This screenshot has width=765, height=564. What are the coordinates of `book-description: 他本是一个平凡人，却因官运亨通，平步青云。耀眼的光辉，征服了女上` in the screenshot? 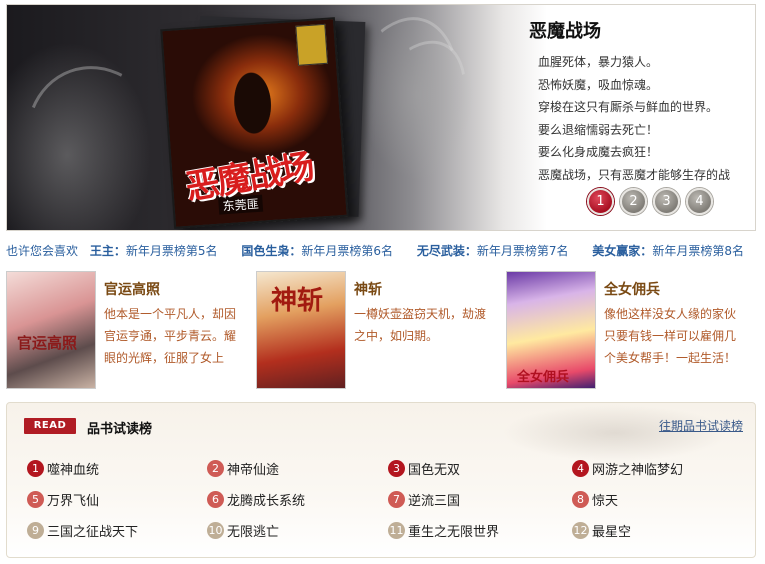 It's located at (170, 336).